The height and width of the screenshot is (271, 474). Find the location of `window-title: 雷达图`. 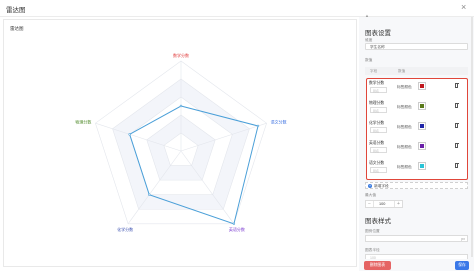

window-title: 雷达图 is located at coordinates (16, 10).